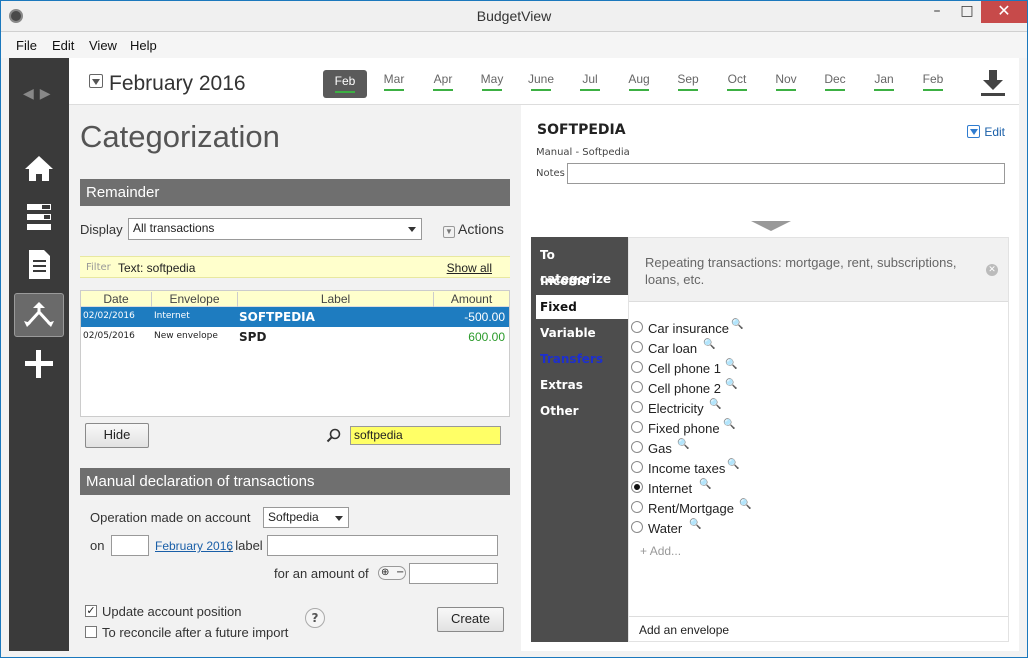  What do you see at coordinates (579, 264) in the screenshot?
I see `tab-to-categorize: To categorize` at bounding box center [579, 264].